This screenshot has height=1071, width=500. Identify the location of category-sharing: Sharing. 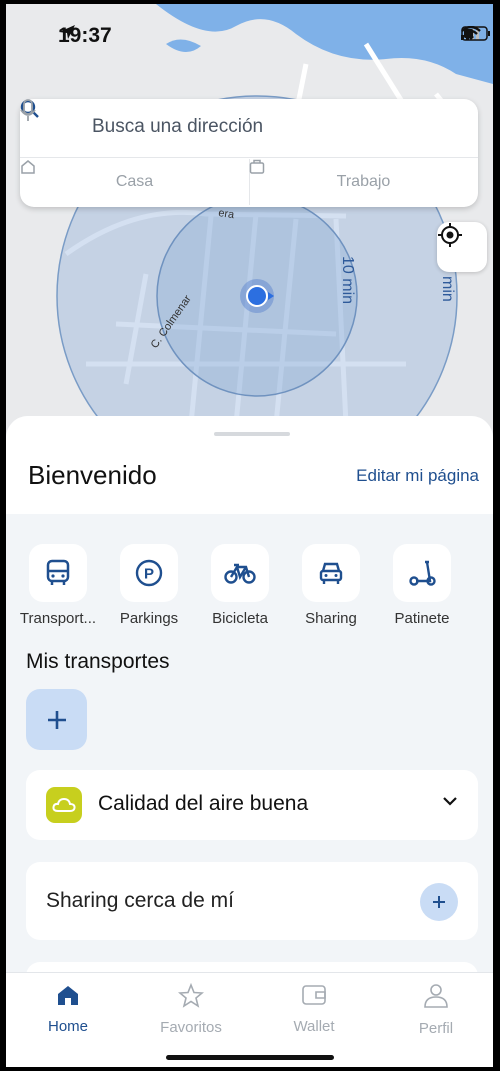
(331, 585).